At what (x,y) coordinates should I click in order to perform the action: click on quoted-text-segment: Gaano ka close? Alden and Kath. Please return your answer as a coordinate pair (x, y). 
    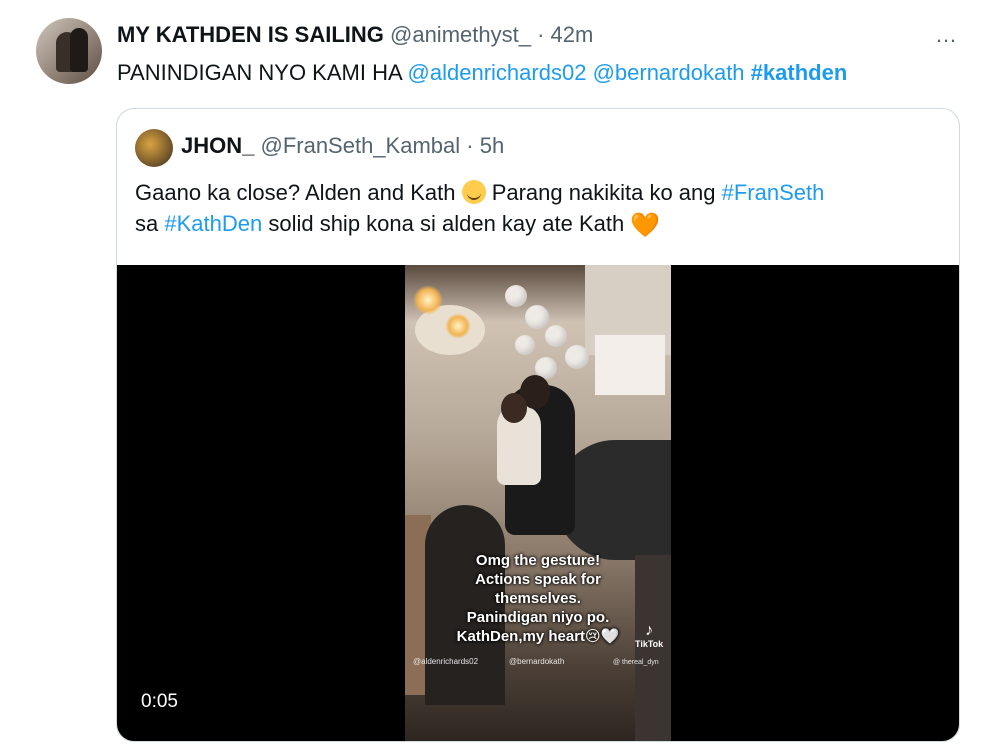
    Looking at the image, I should click on (298, 192).